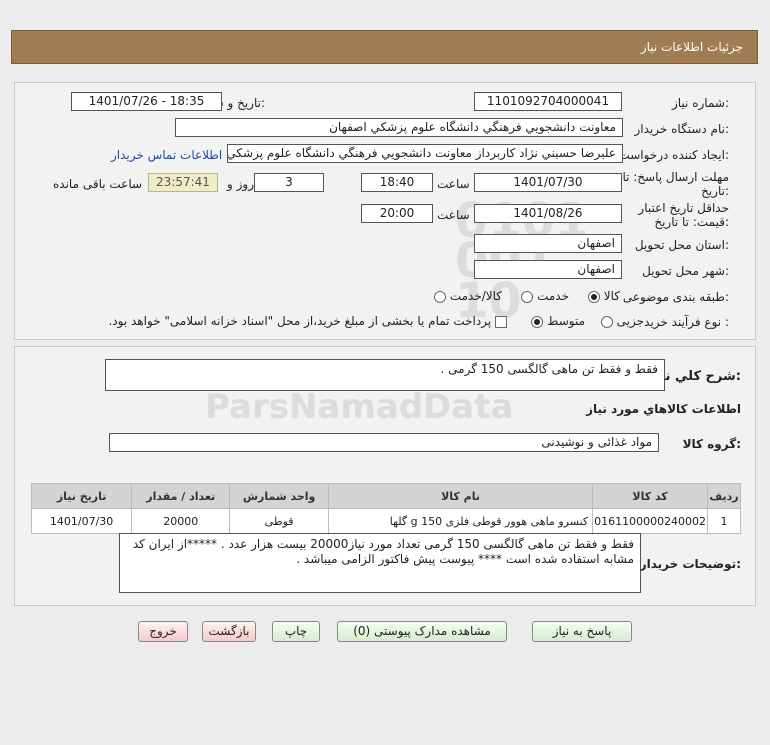 The width and height of the screenshot is (770, 745). What do you see at coordinates (673, 155) in the screenshot?
I see `creator-label: ایجاد کننده درخواست:` at bounding box center [673, 155].